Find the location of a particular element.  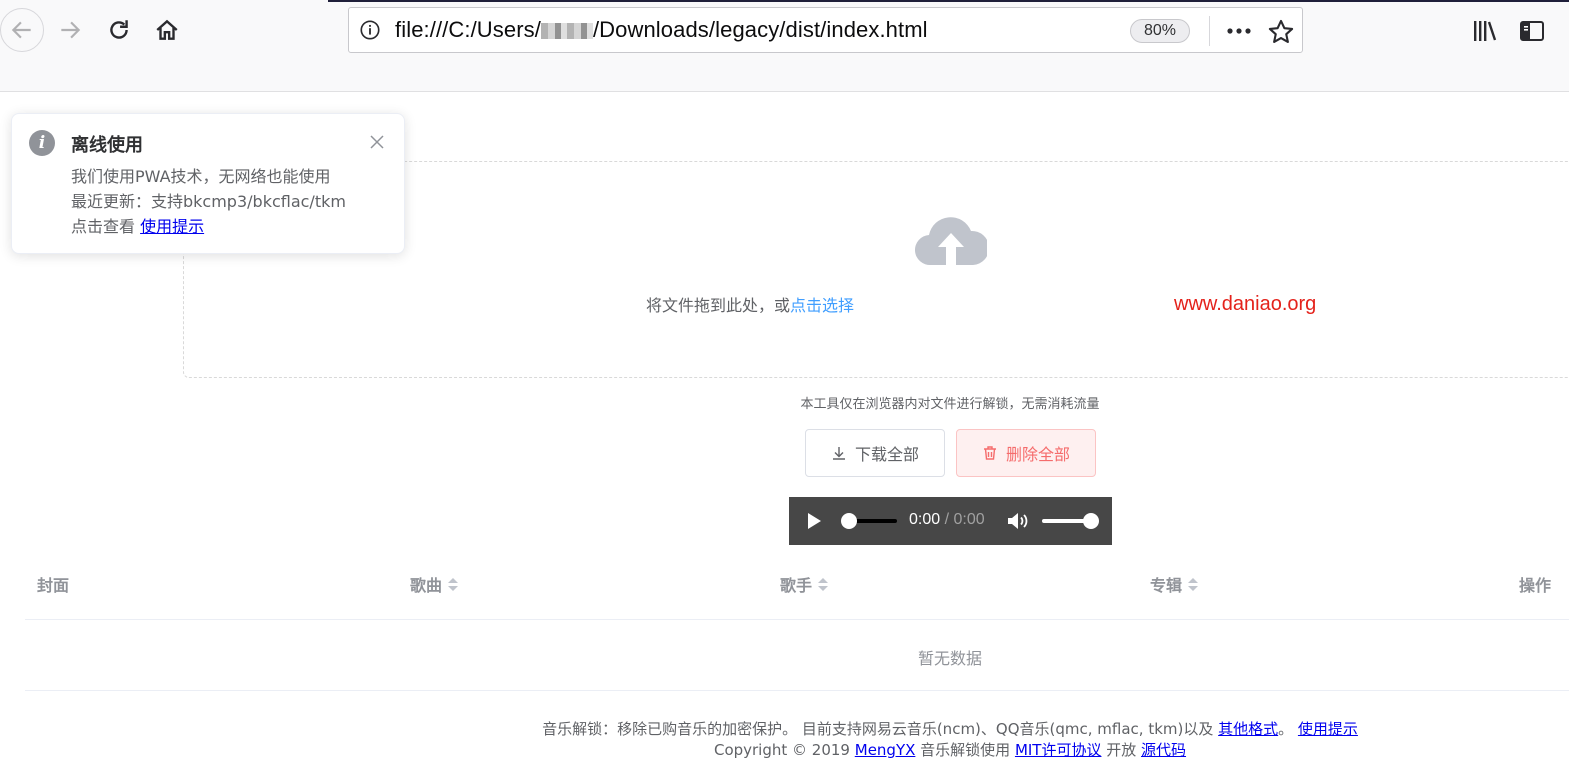

library-icon is located at coordinates (1485, 31).